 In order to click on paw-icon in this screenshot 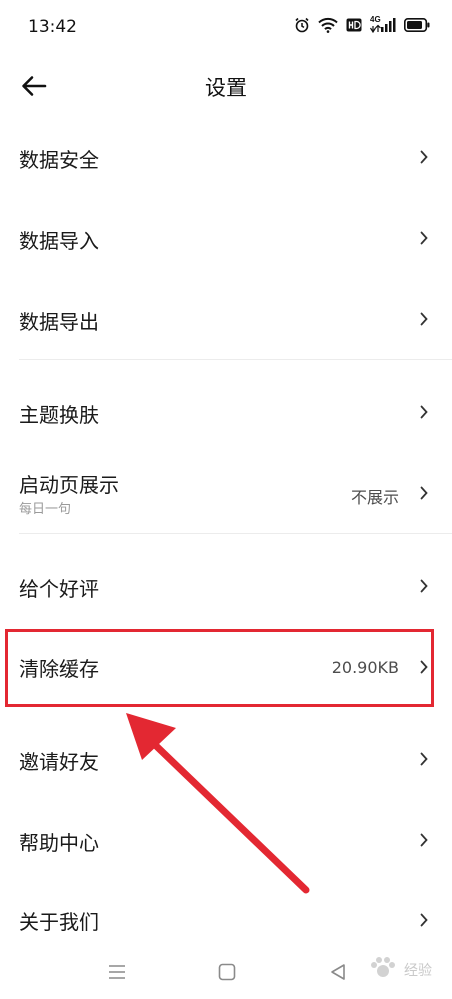, I will do `click(383, 970)`.